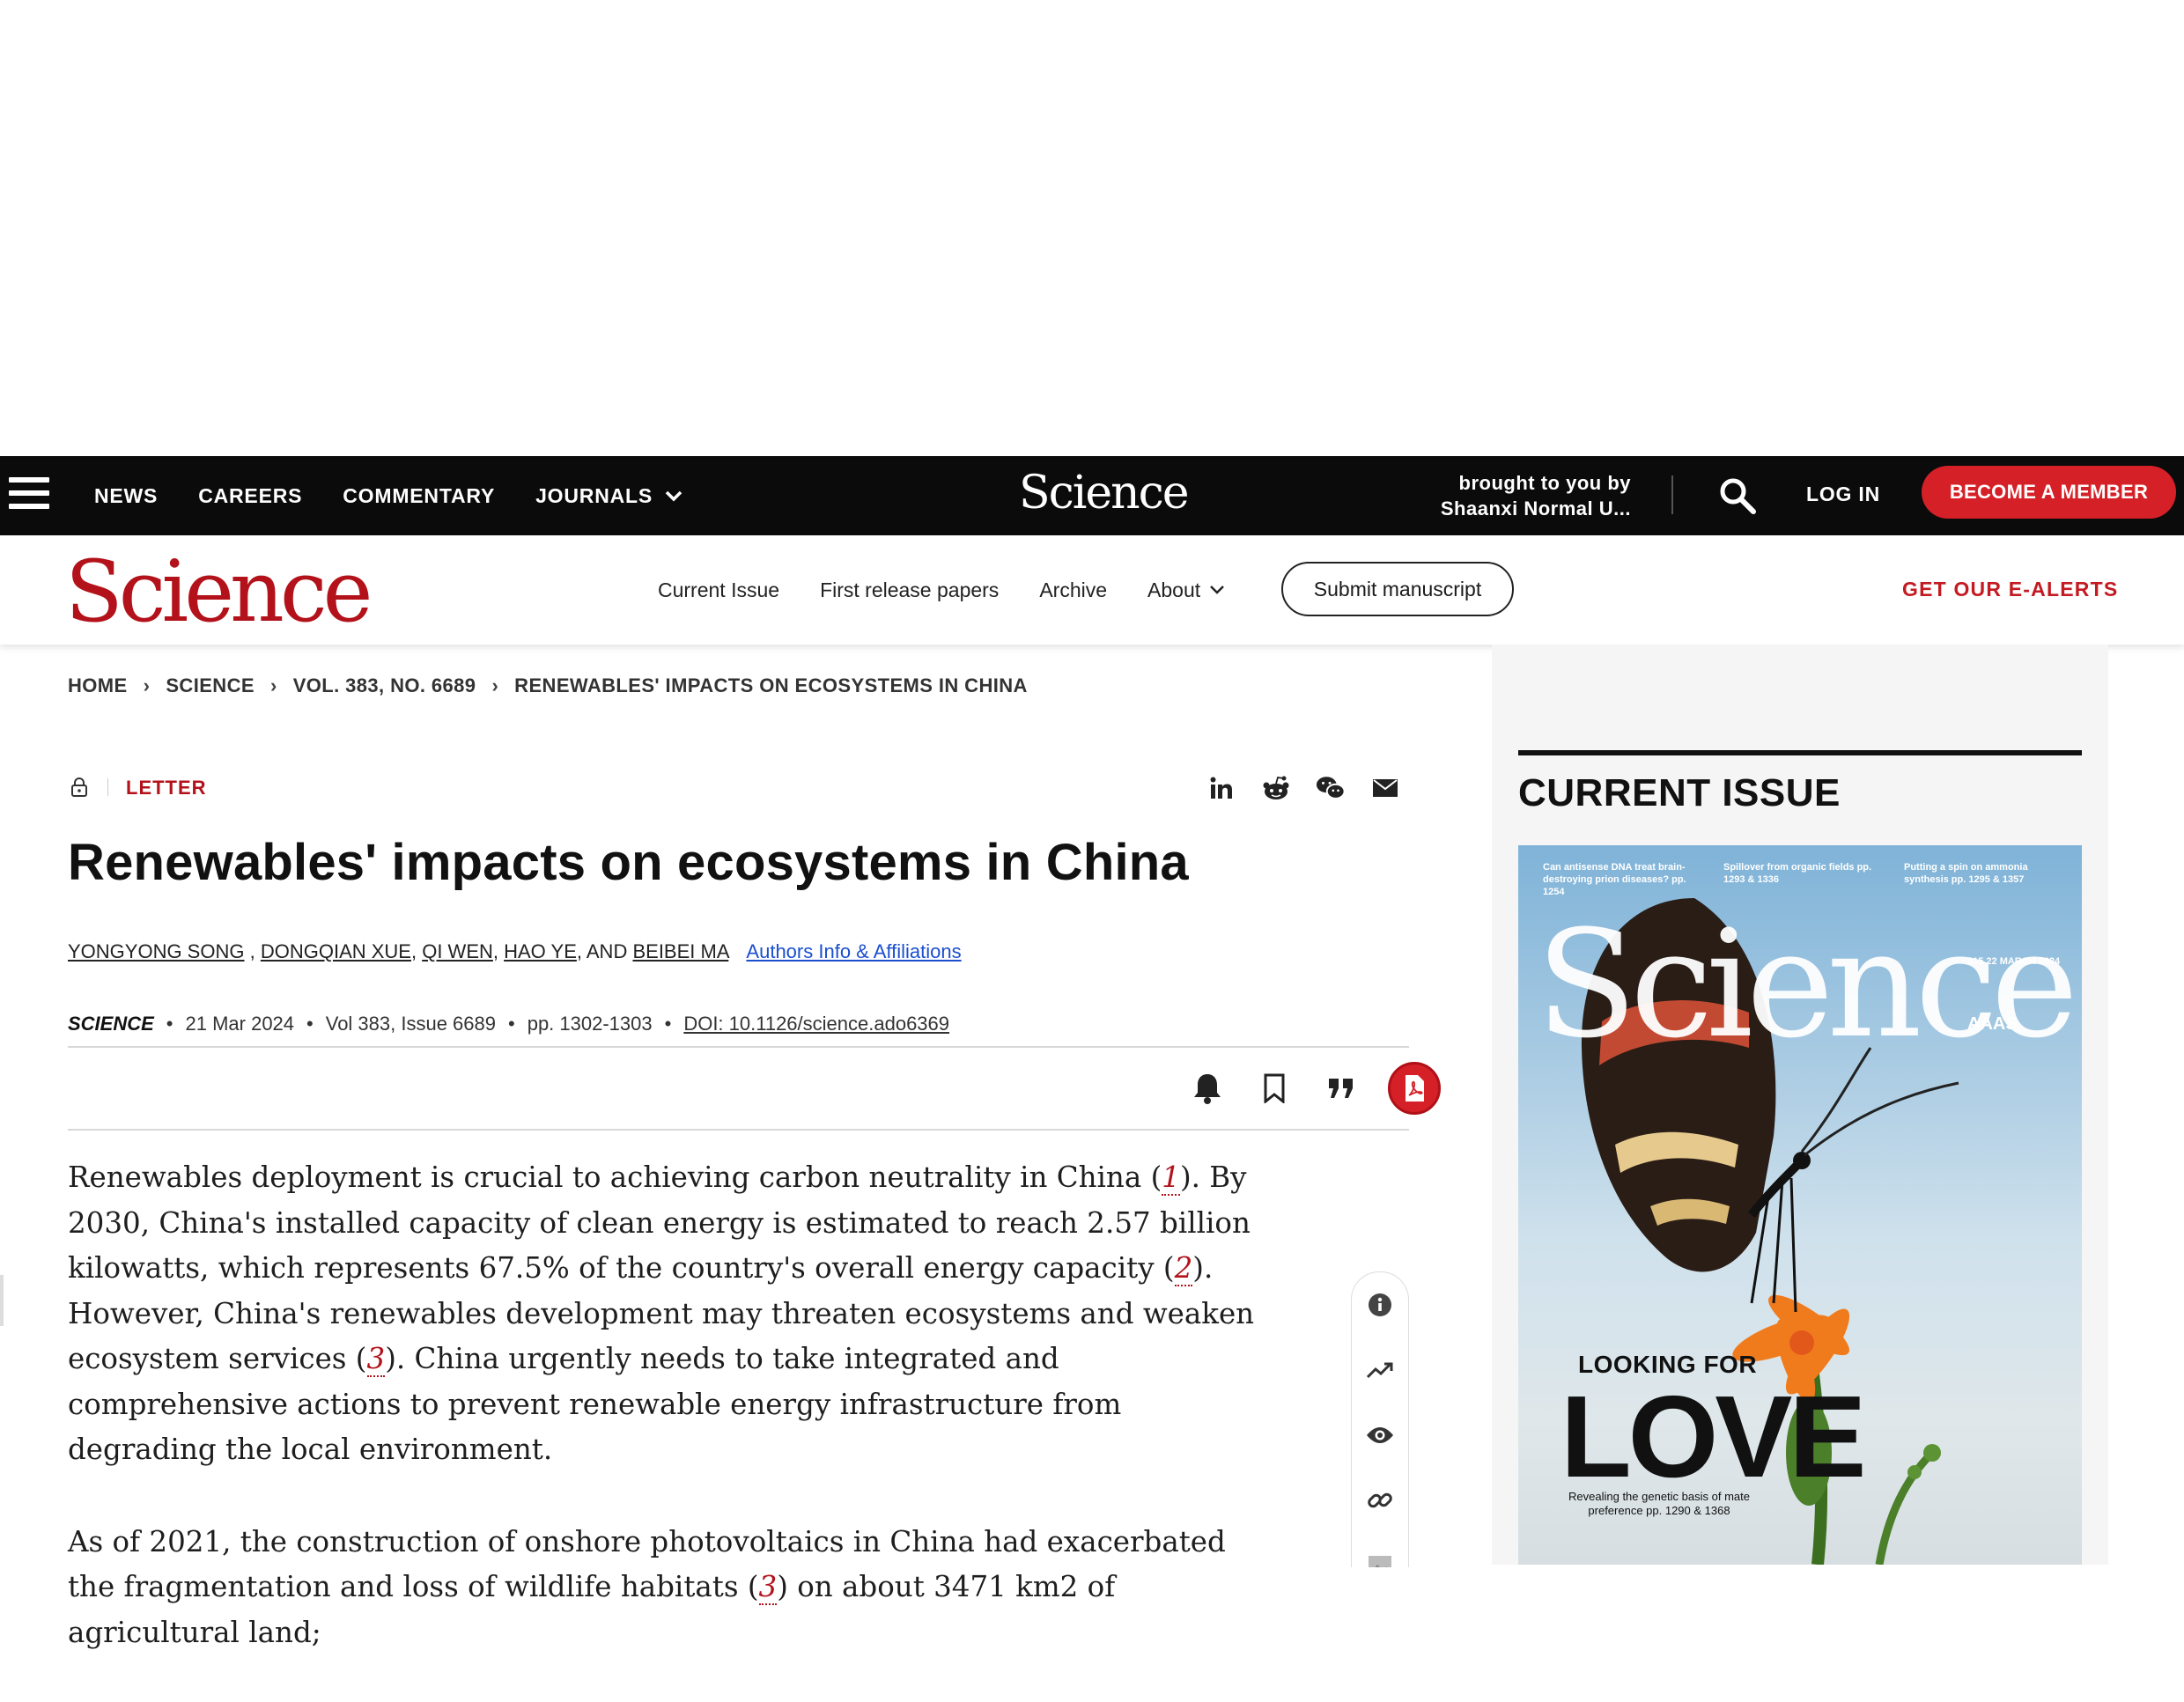 The width and height of the screenshot is (2184, 1702). What do you see at coordinates (1183, 1268) in the screenshot?
I see `reference-link: 2` at bounding box center [1183, 1268].